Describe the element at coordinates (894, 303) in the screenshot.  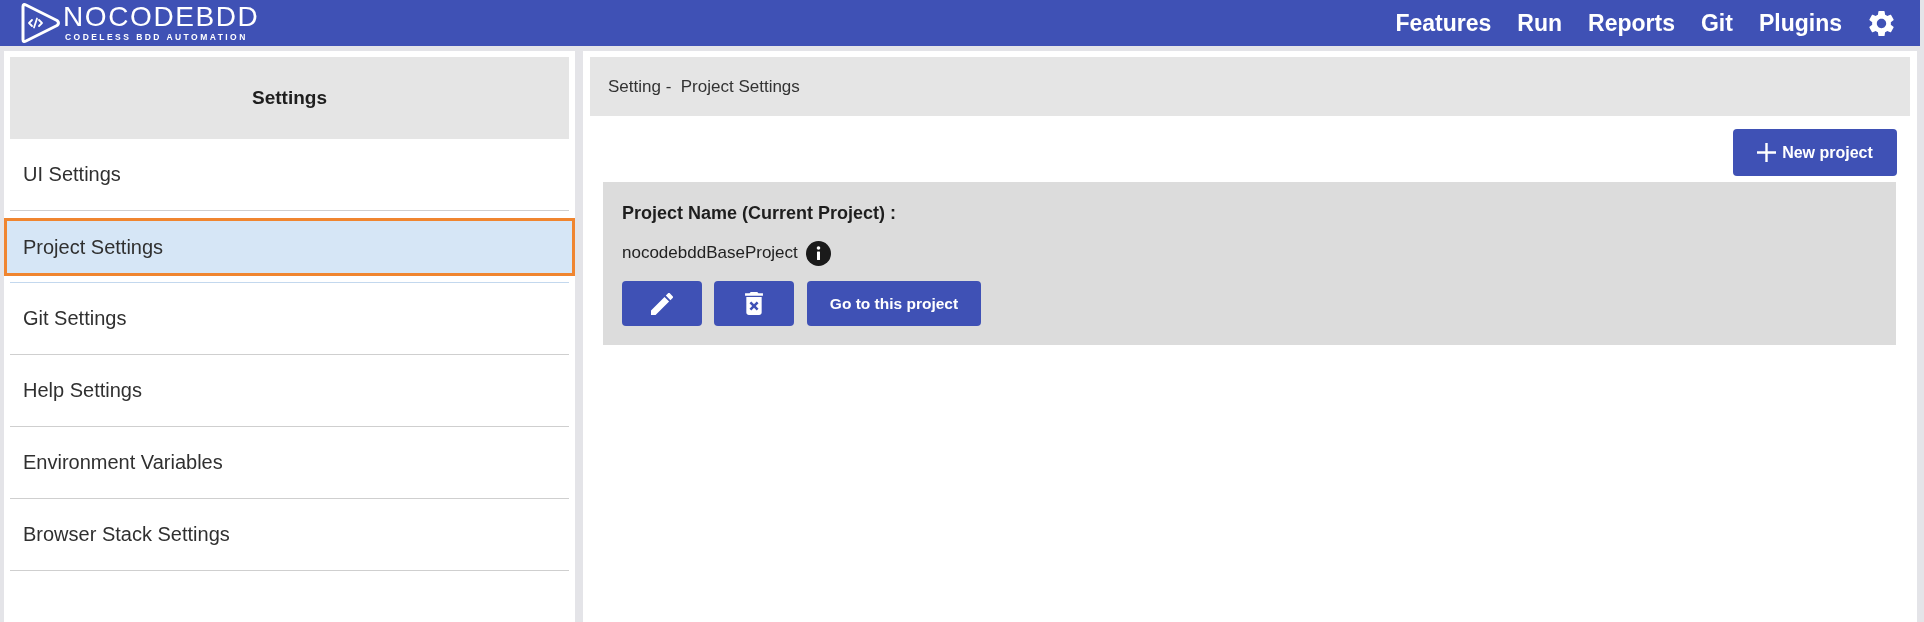
I see `go-to-project-button: Go to this project` at that location.